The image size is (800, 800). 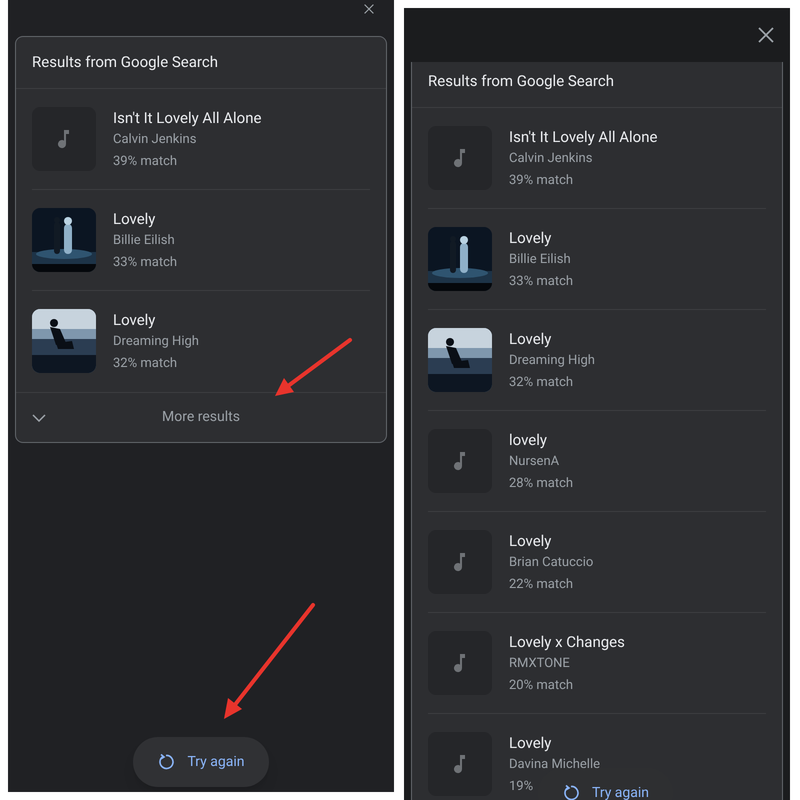 What do you see at coordinates (201, 762) in the screenshot?
I see `try-again-button: Try again` at bounding box center [201, 762].